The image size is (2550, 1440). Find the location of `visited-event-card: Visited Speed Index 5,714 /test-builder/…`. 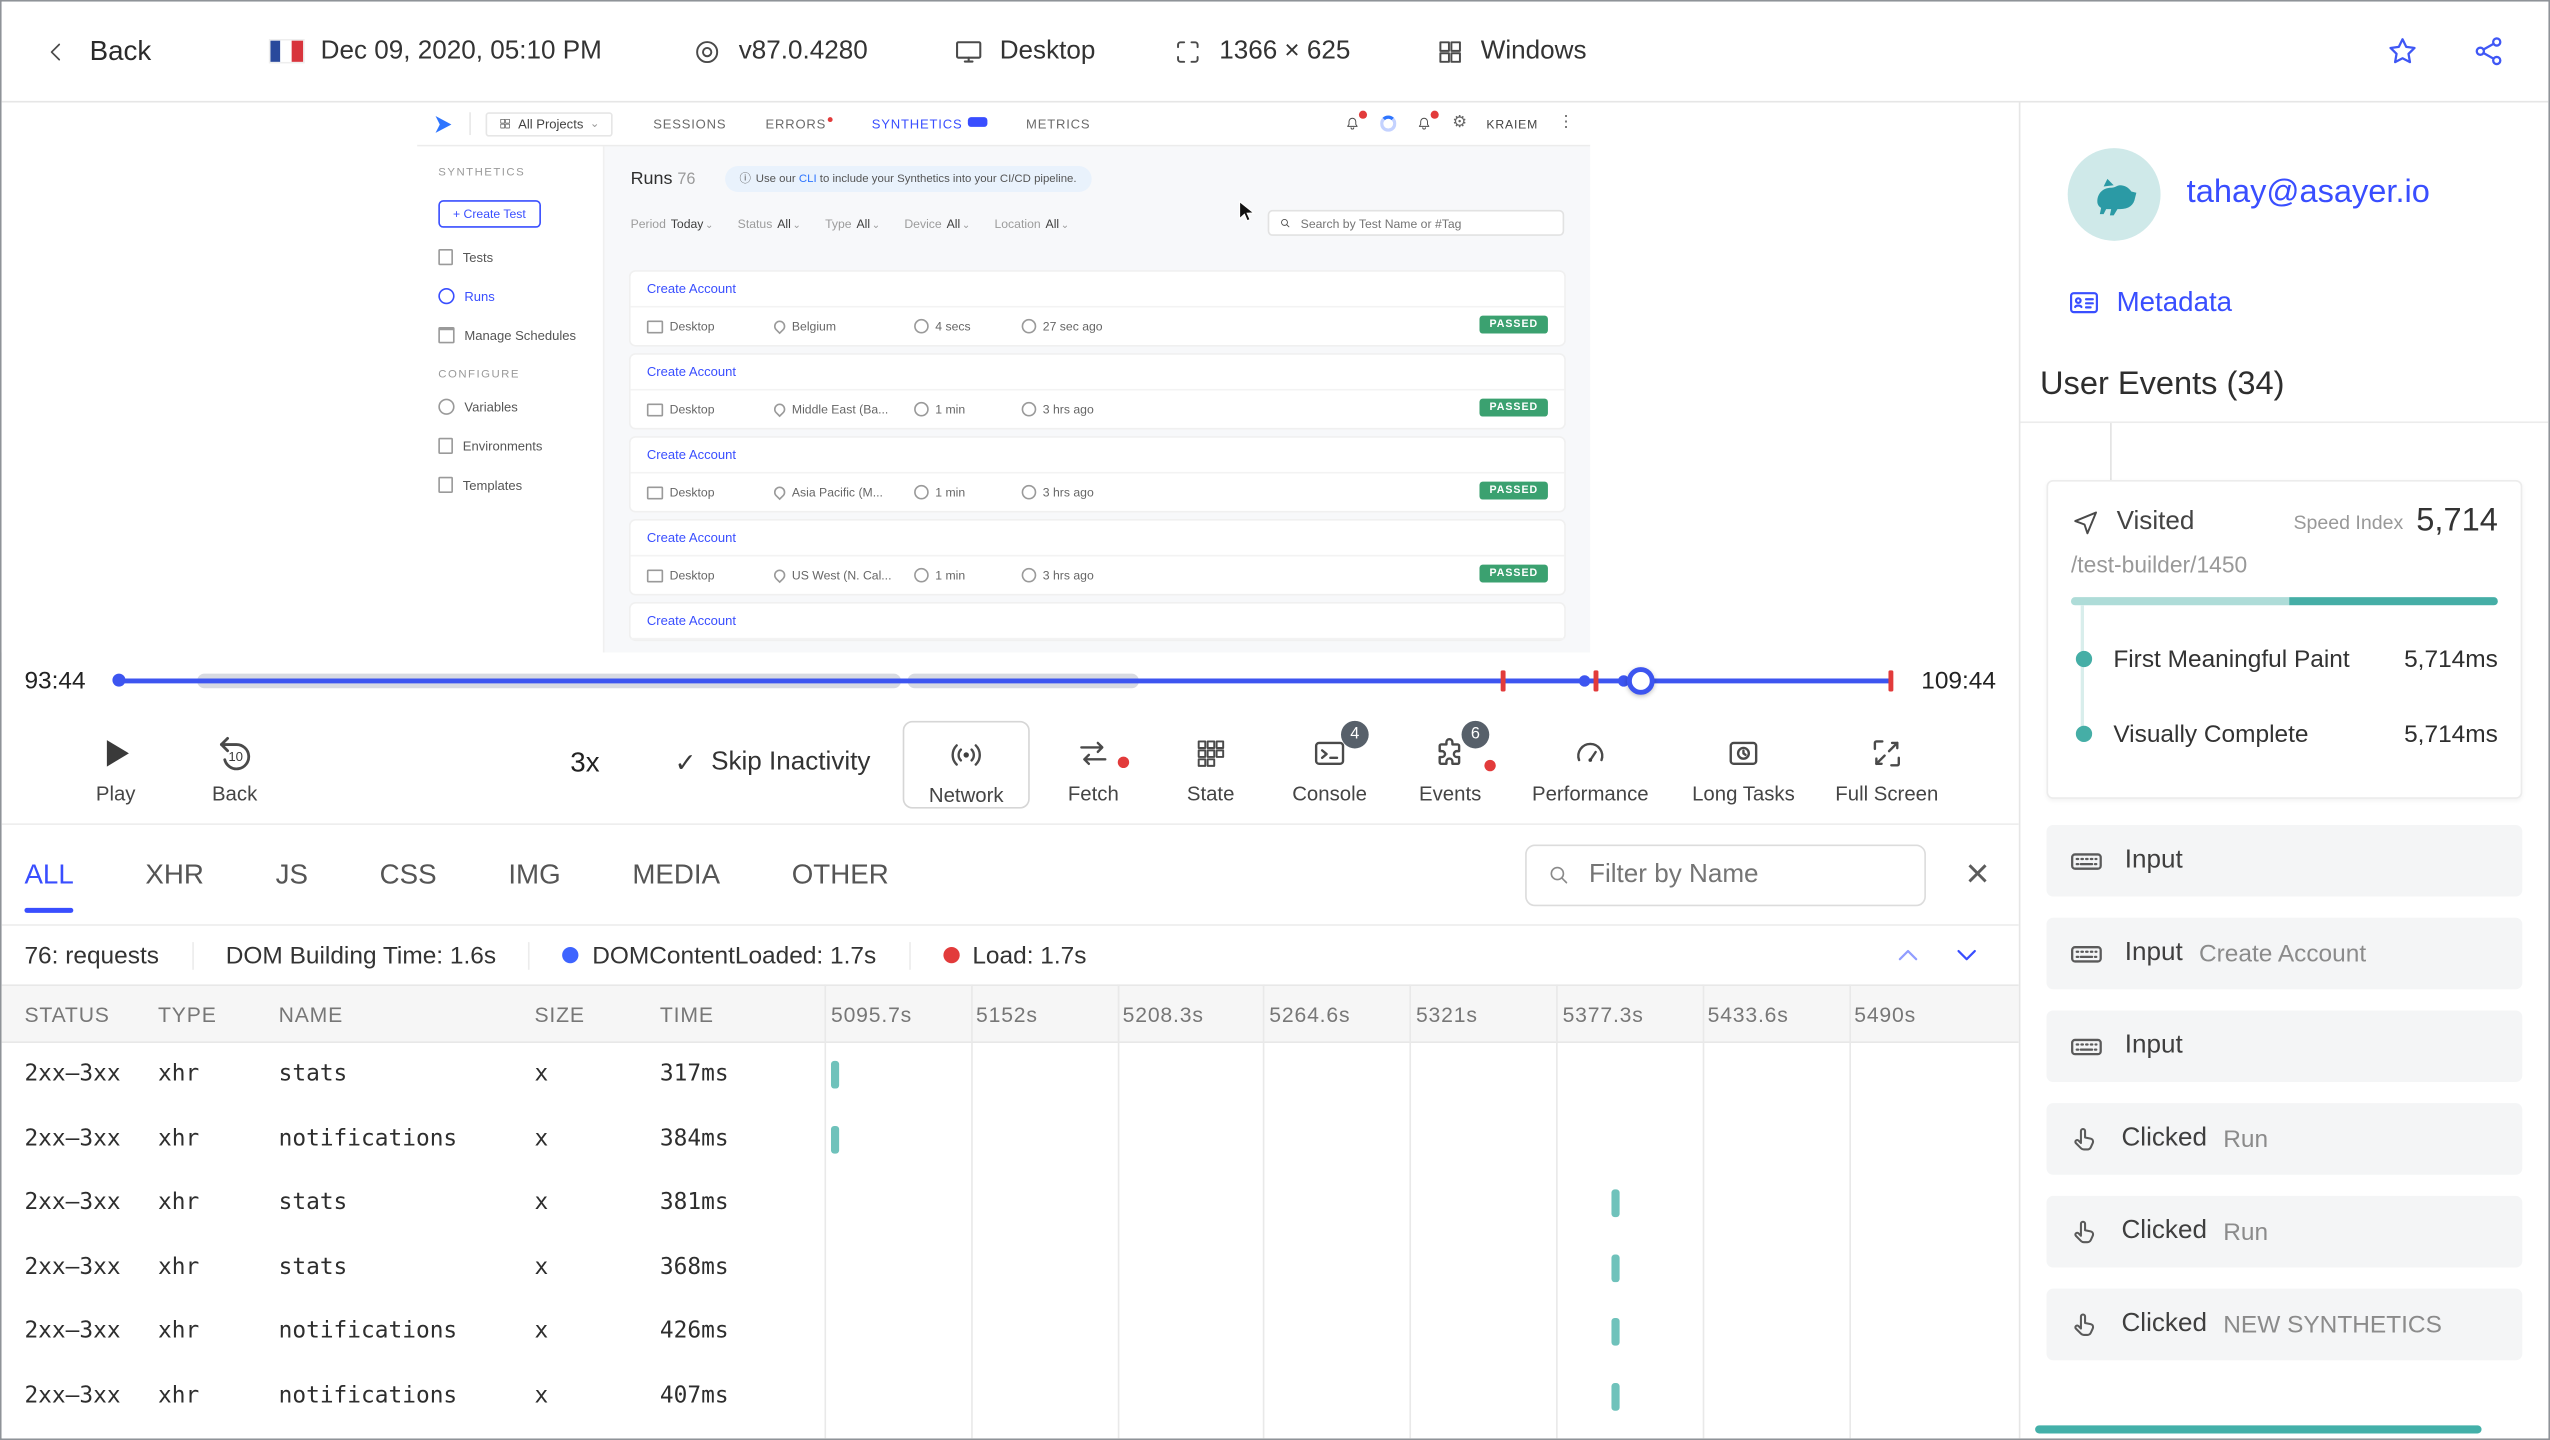

visited-event-card: Visited Speed Index 5,714 /test-builder/… is located at coordinates (2284, 639).